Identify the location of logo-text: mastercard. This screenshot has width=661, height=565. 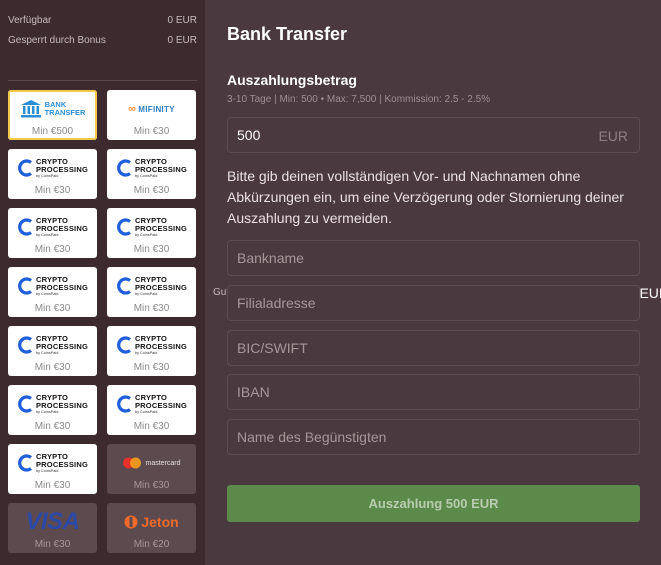
(163, 463).